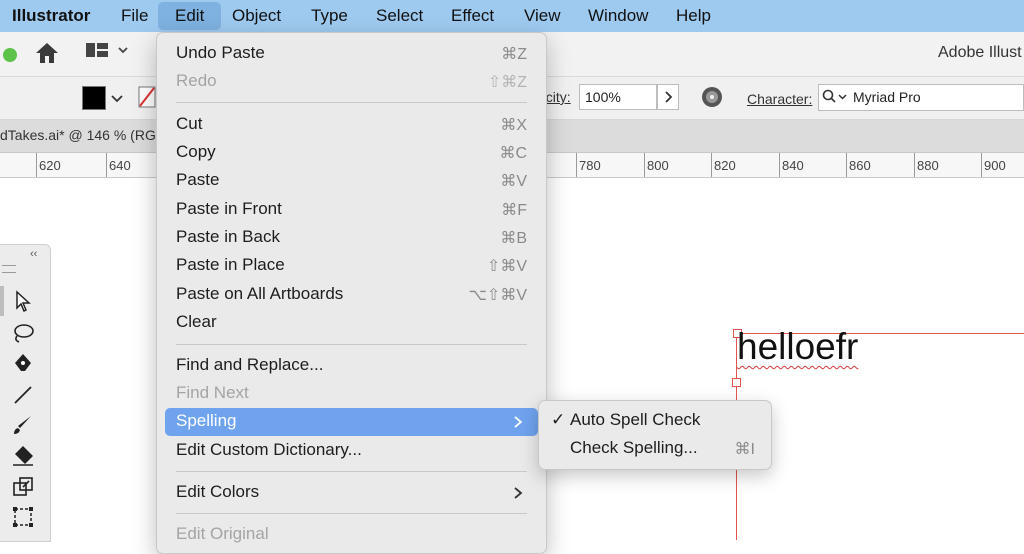 This screenshot has width=1024, height=554. What do you see at coordinates (23, 301) in the screenshot?
I see `selection-tool-icon` at bounding box center [23, 301].